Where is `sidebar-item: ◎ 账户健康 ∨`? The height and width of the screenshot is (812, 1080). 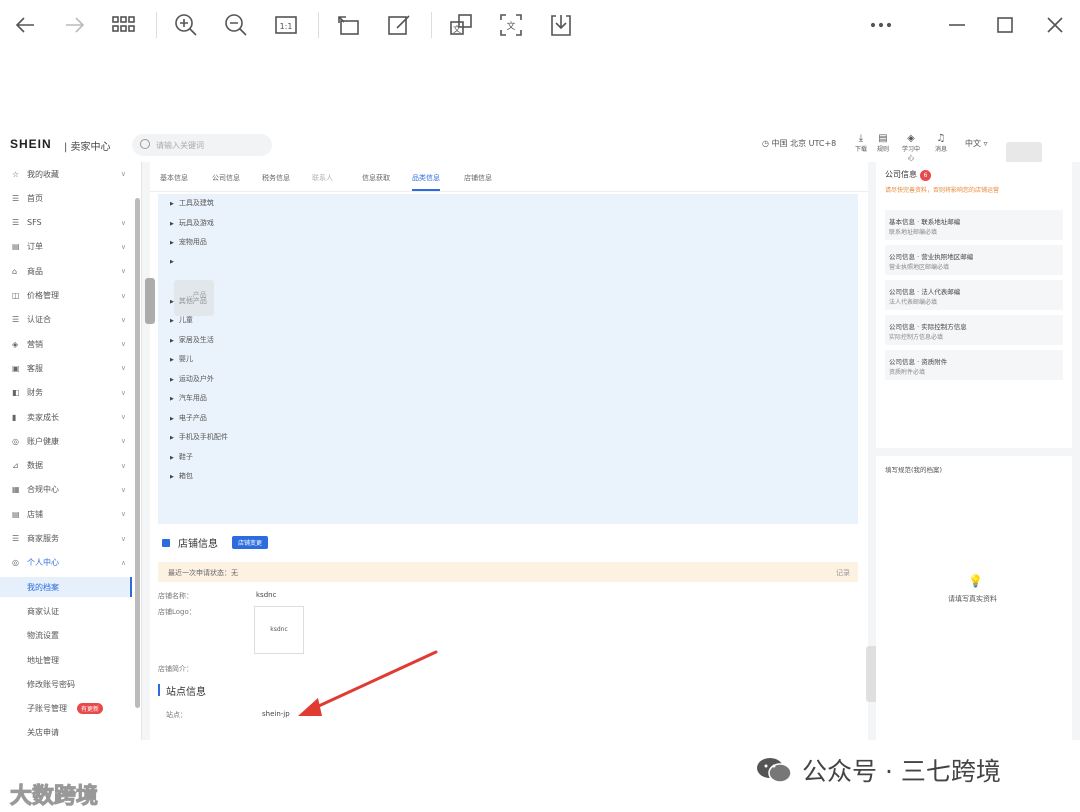
sidebar-item: ◎ 账户健康 ∨ is located at coordinates (66, 441).